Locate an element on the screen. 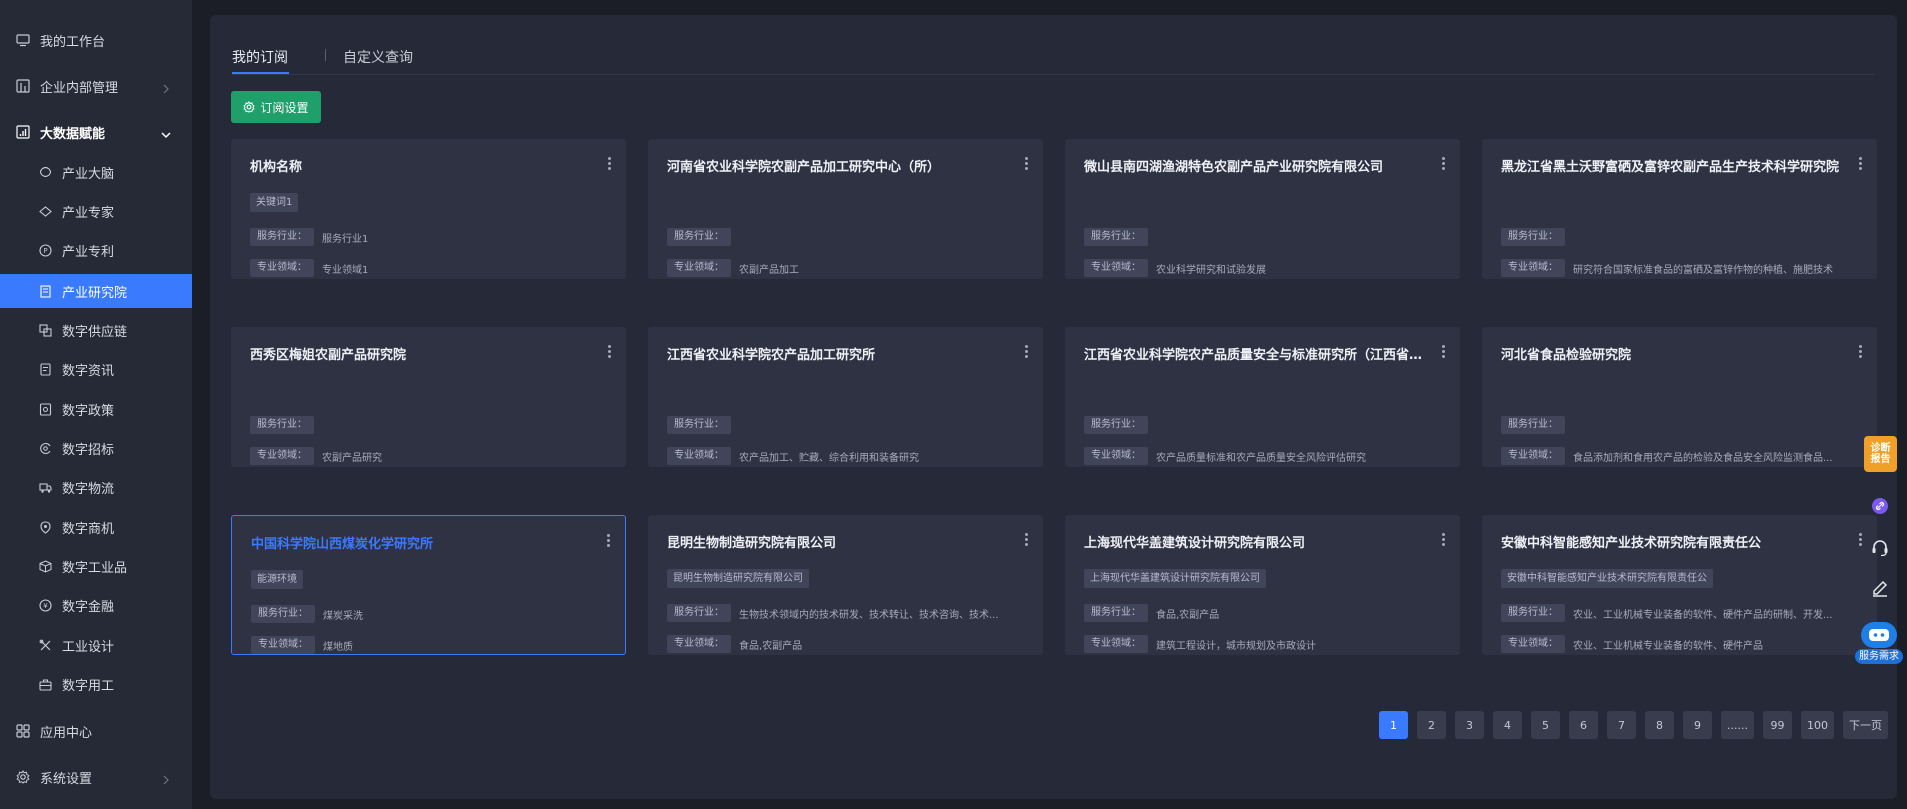 This screenshot has height=809, width=1907. page-button: 5 is located at coordinates (1545, 725).